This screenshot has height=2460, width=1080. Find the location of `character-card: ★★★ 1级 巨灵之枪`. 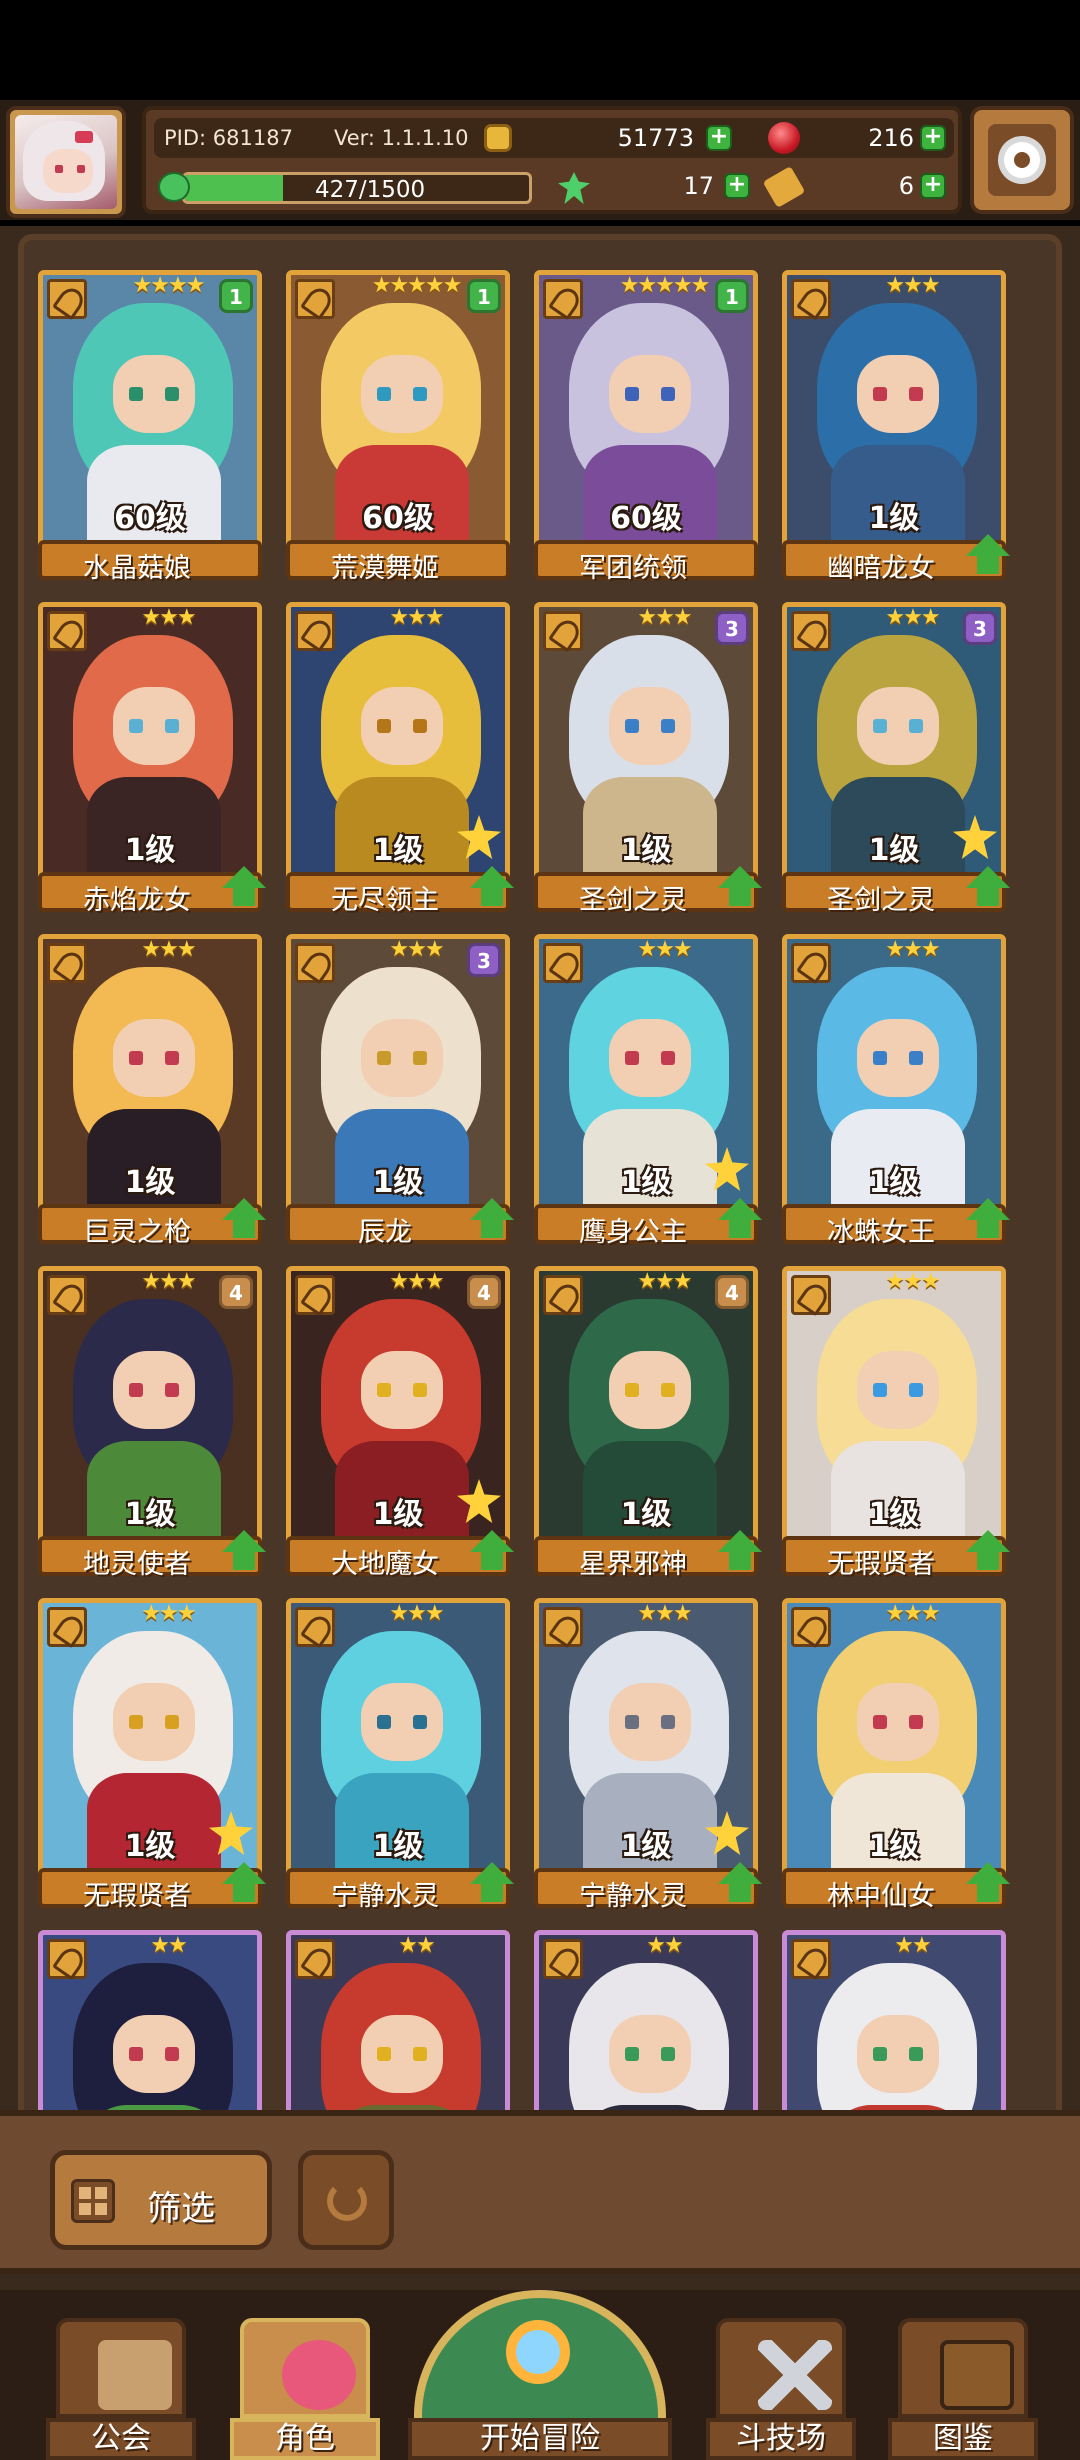

character-card: ★★★ 1级 巨灵之枪 is located at coordinates (152, 1091).